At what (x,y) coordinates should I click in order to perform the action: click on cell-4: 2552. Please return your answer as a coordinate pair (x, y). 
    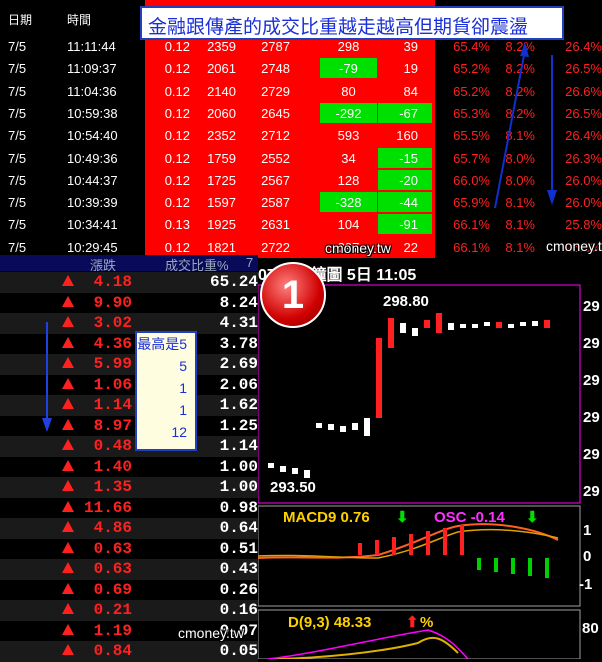
    Looking at the image, I should click on (275, 158).